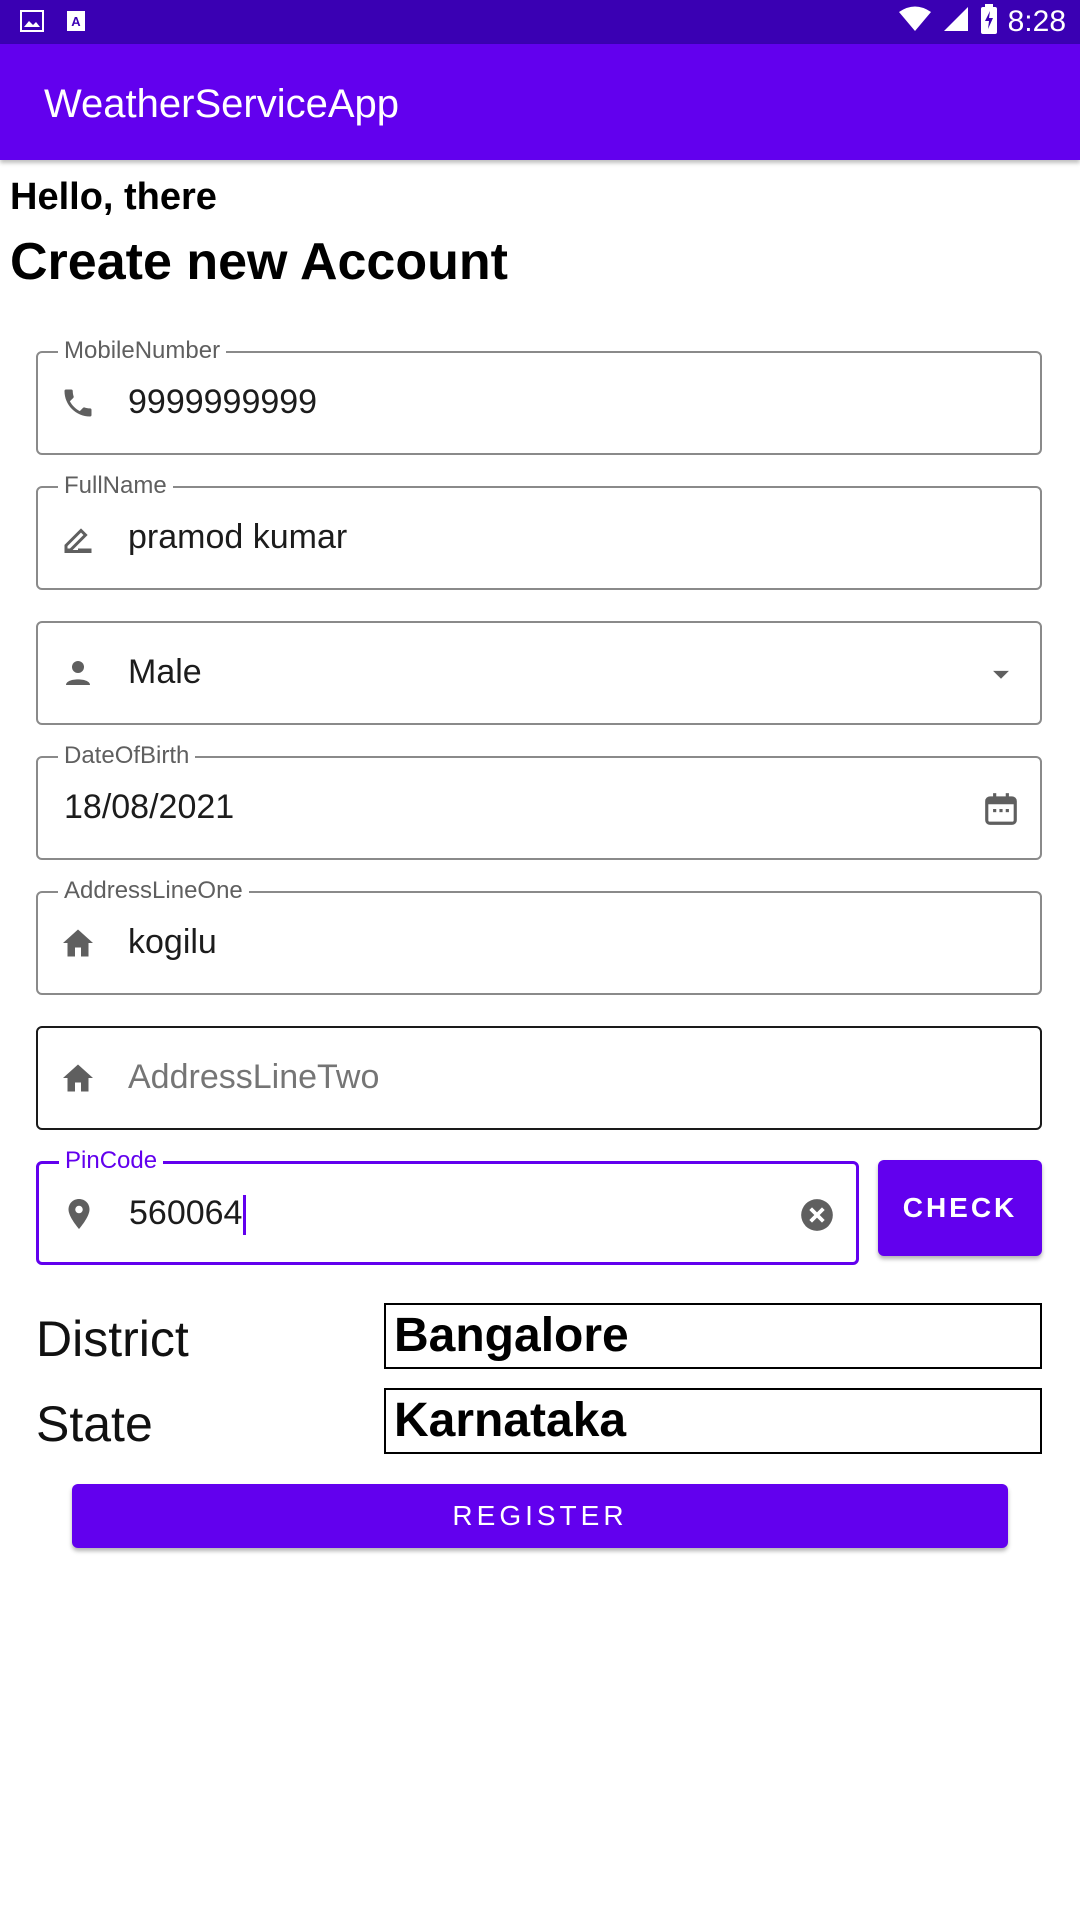 The height and width of the screenshot is (1920, 1080). What do you see at coordinates (253, 1077) in the screenshot?
I see `address-line-two-input: AddressLineTwo` at bounding box center [253, 1077].